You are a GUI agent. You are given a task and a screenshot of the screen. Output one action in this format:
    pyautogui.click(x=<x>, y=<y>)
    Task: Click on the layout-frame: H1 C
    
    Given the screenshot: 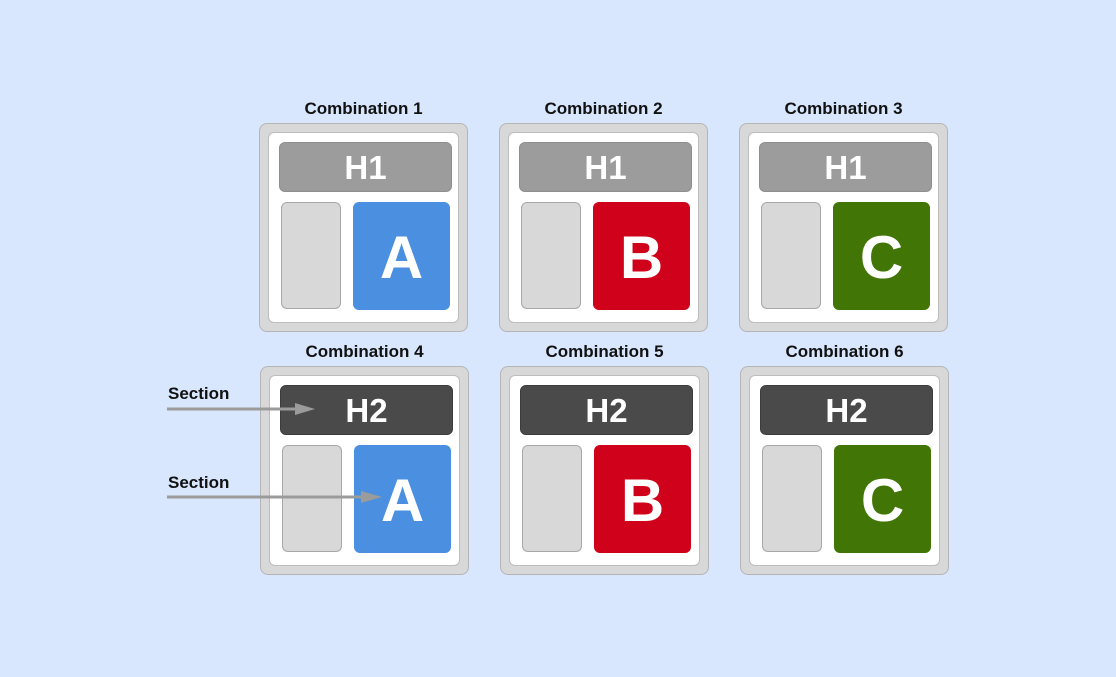 What is the action you would take?
    pyautogui.click(x=843, y=227)
    